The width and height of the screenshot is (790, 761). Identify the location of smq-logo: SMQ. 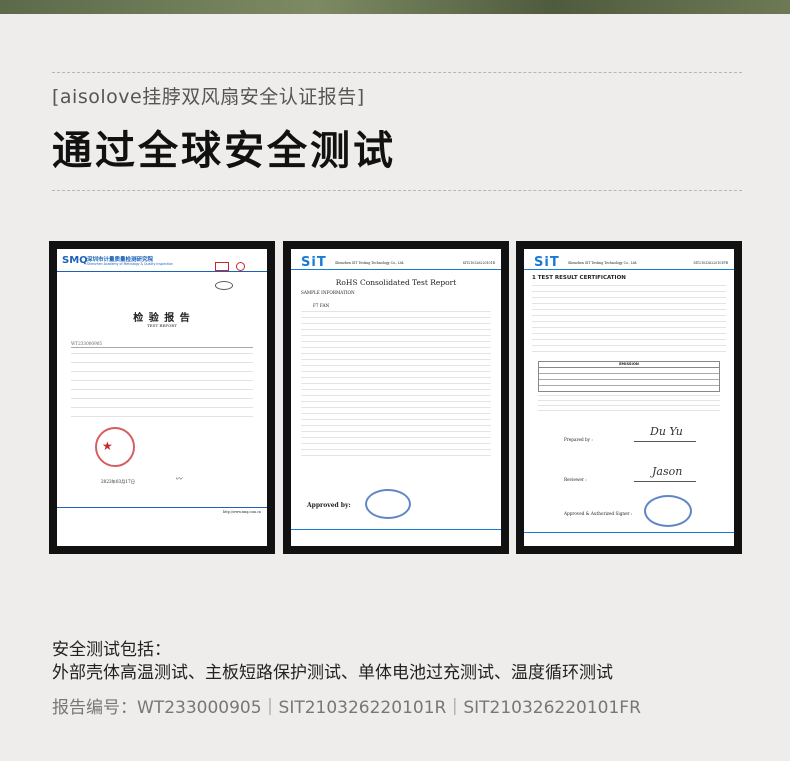
(75, 260).